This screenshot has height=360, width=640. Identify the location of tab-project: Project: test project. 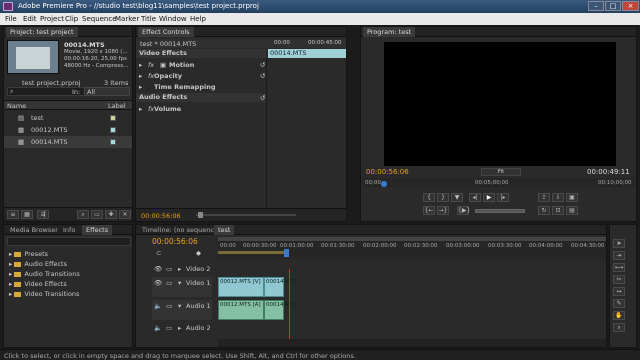
(42, 32).